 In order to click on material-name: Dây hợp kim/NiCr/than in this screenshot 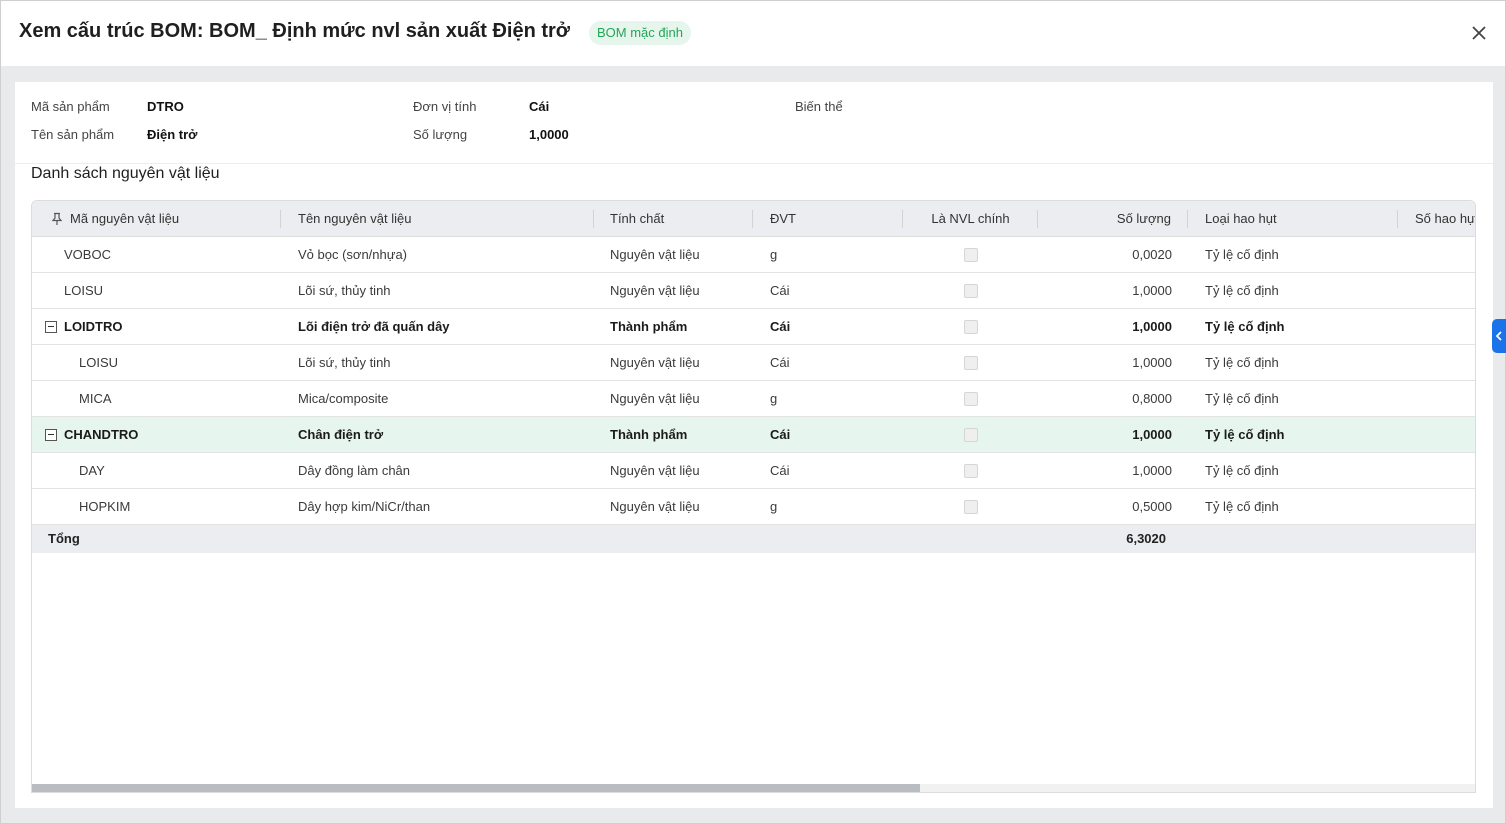, I will do `click(364, 506)`.